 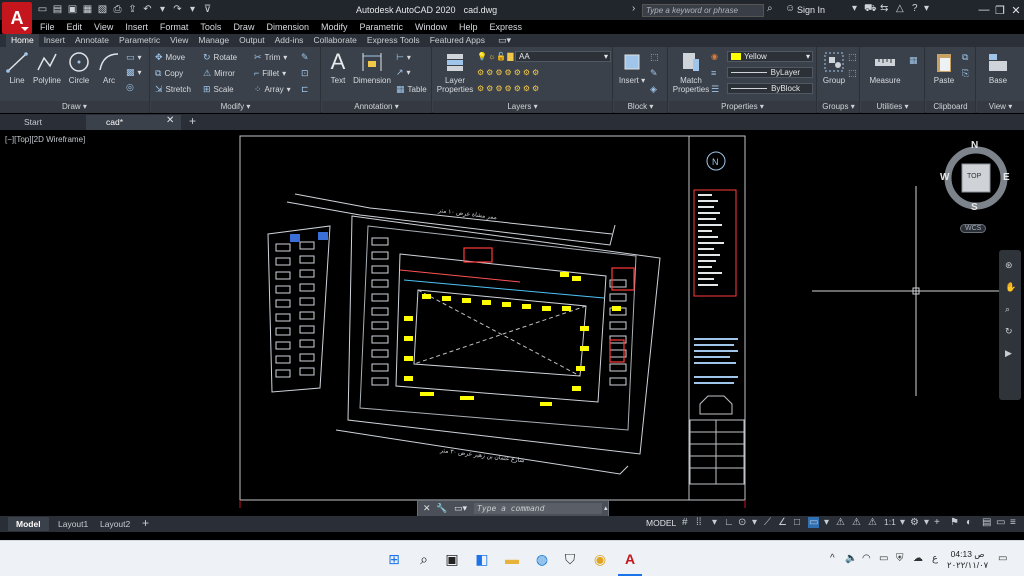 I want to click on search-icon: ⌕, so click(x=770, y=8).